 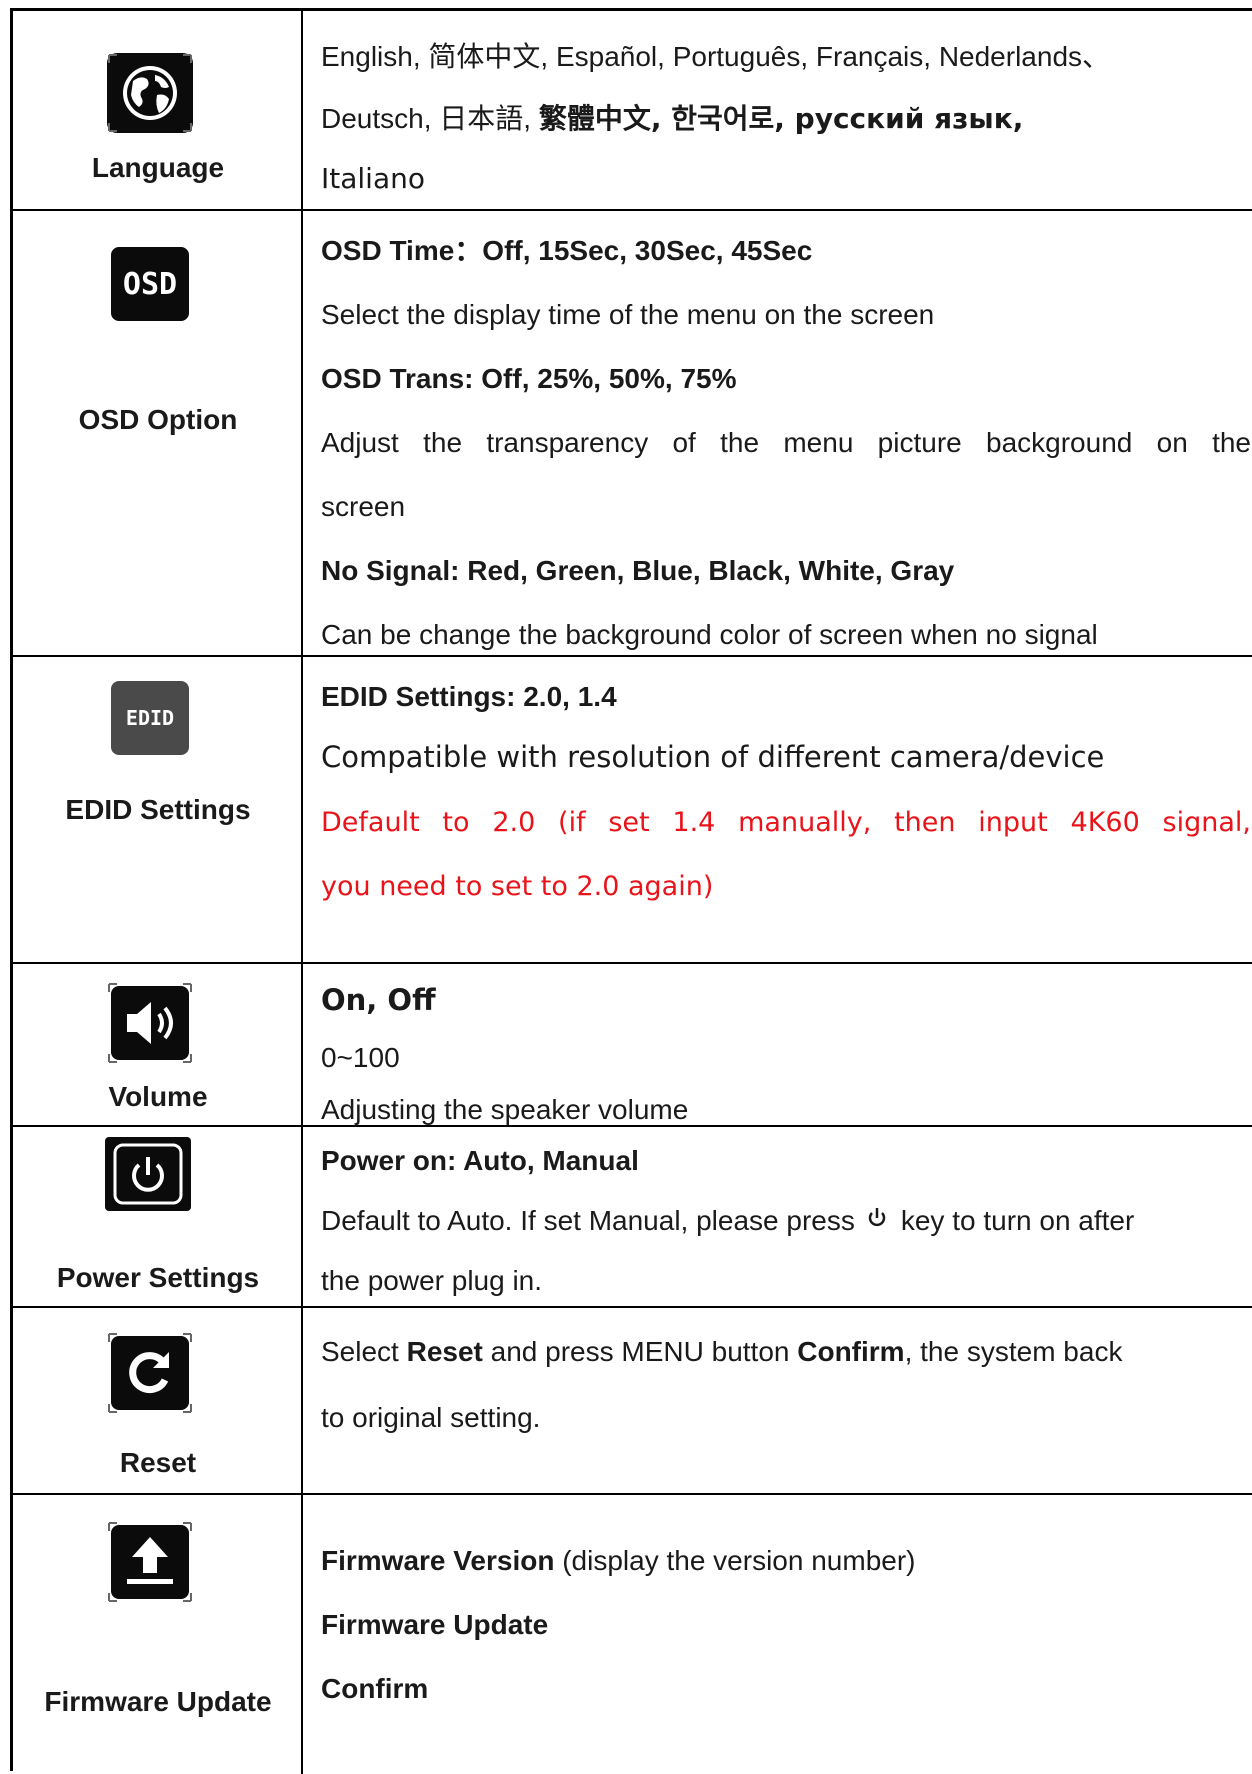 I want to click on power-icon, so click(x=148, y=1174).